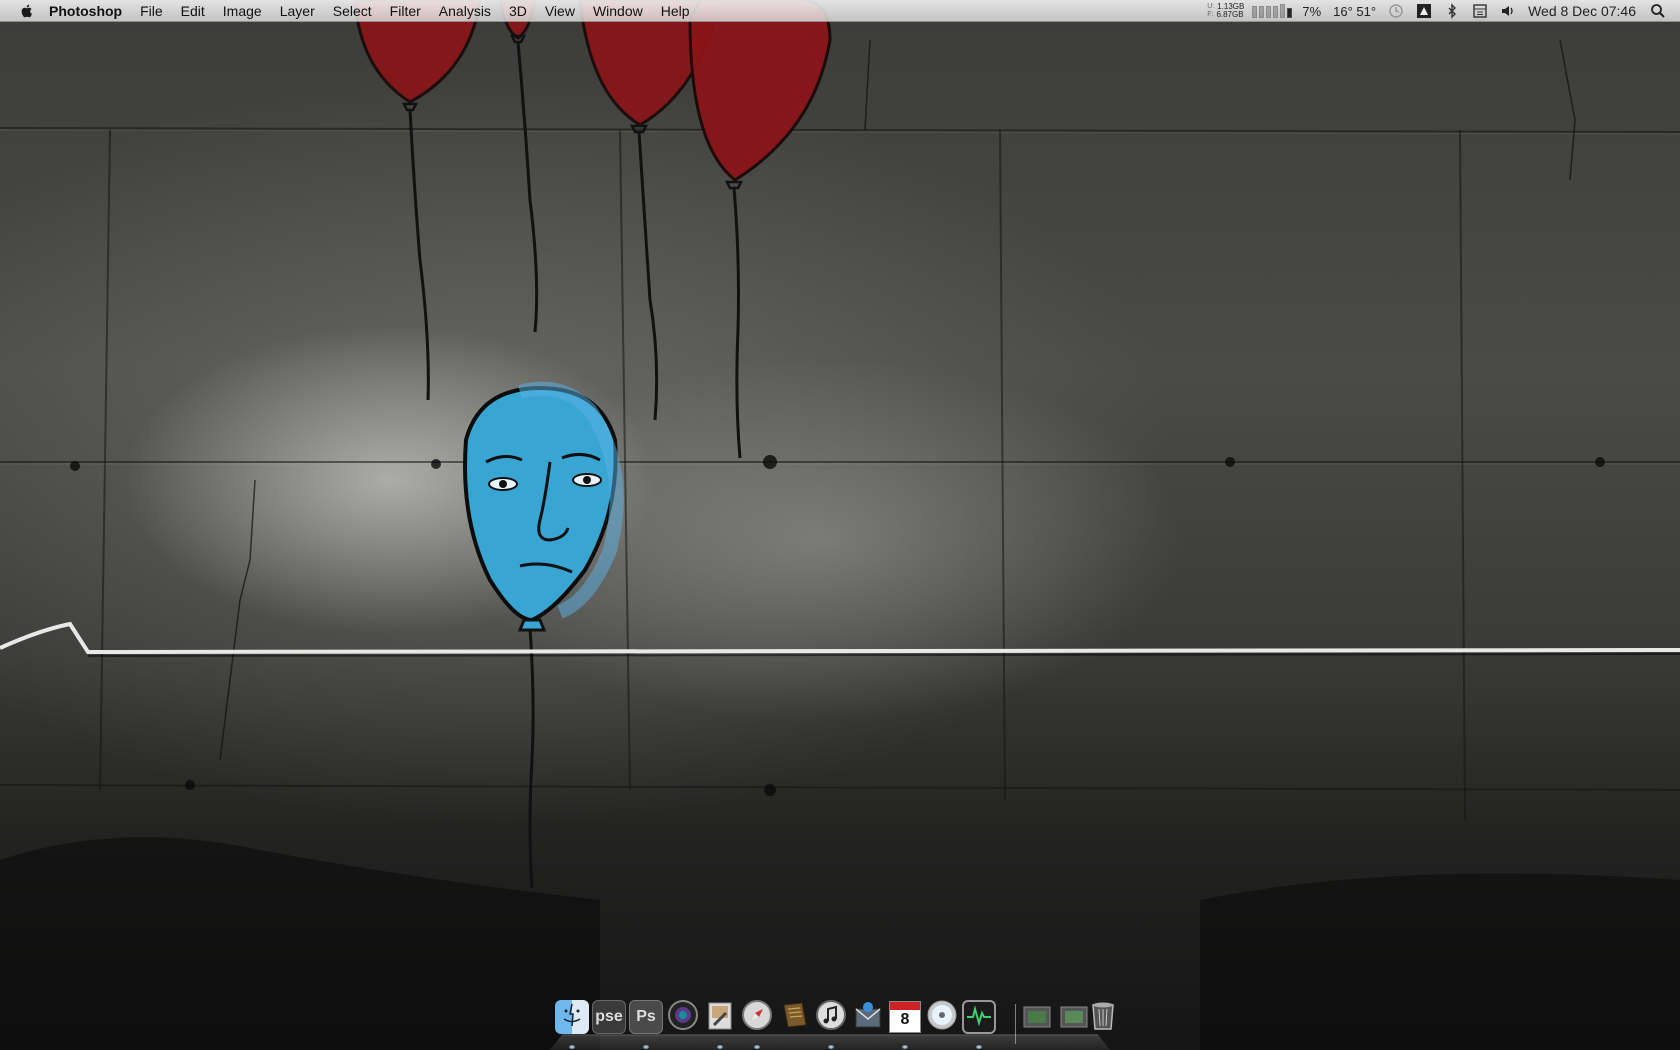 The width and height of the screenshot is (1680, 1050). I want to click on menu-app-name: Photoshop, so click(85, 11).